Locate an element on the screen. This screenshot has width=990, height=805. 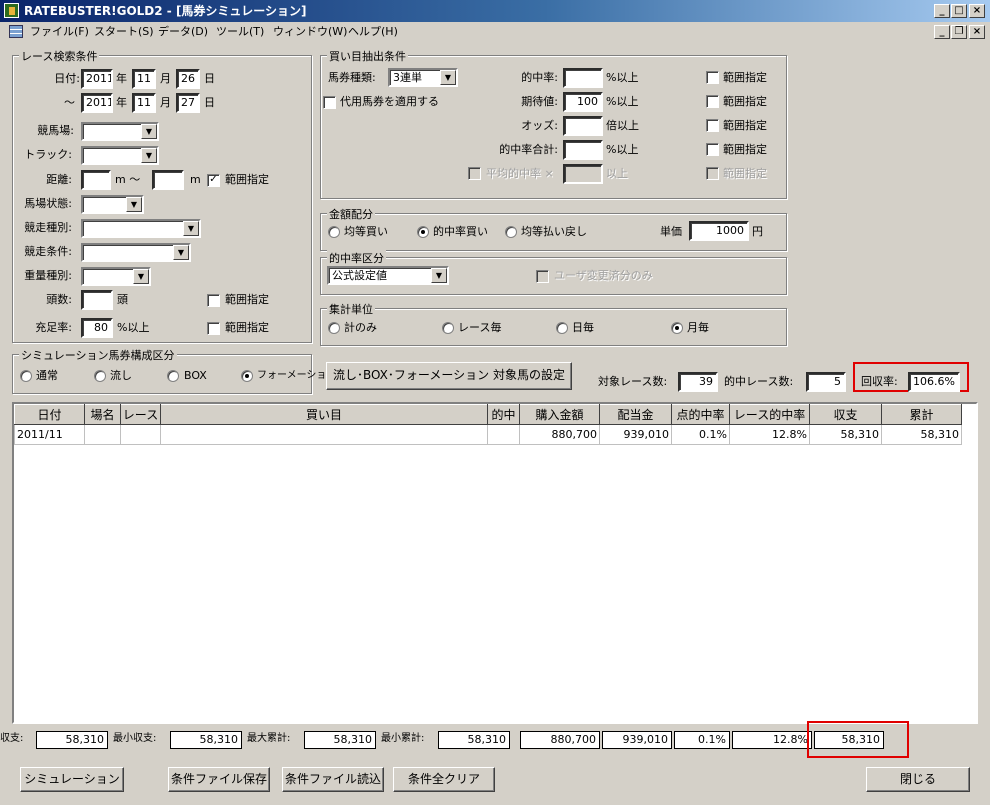
to-month-input: 11 is located at coordinates (144, 103).